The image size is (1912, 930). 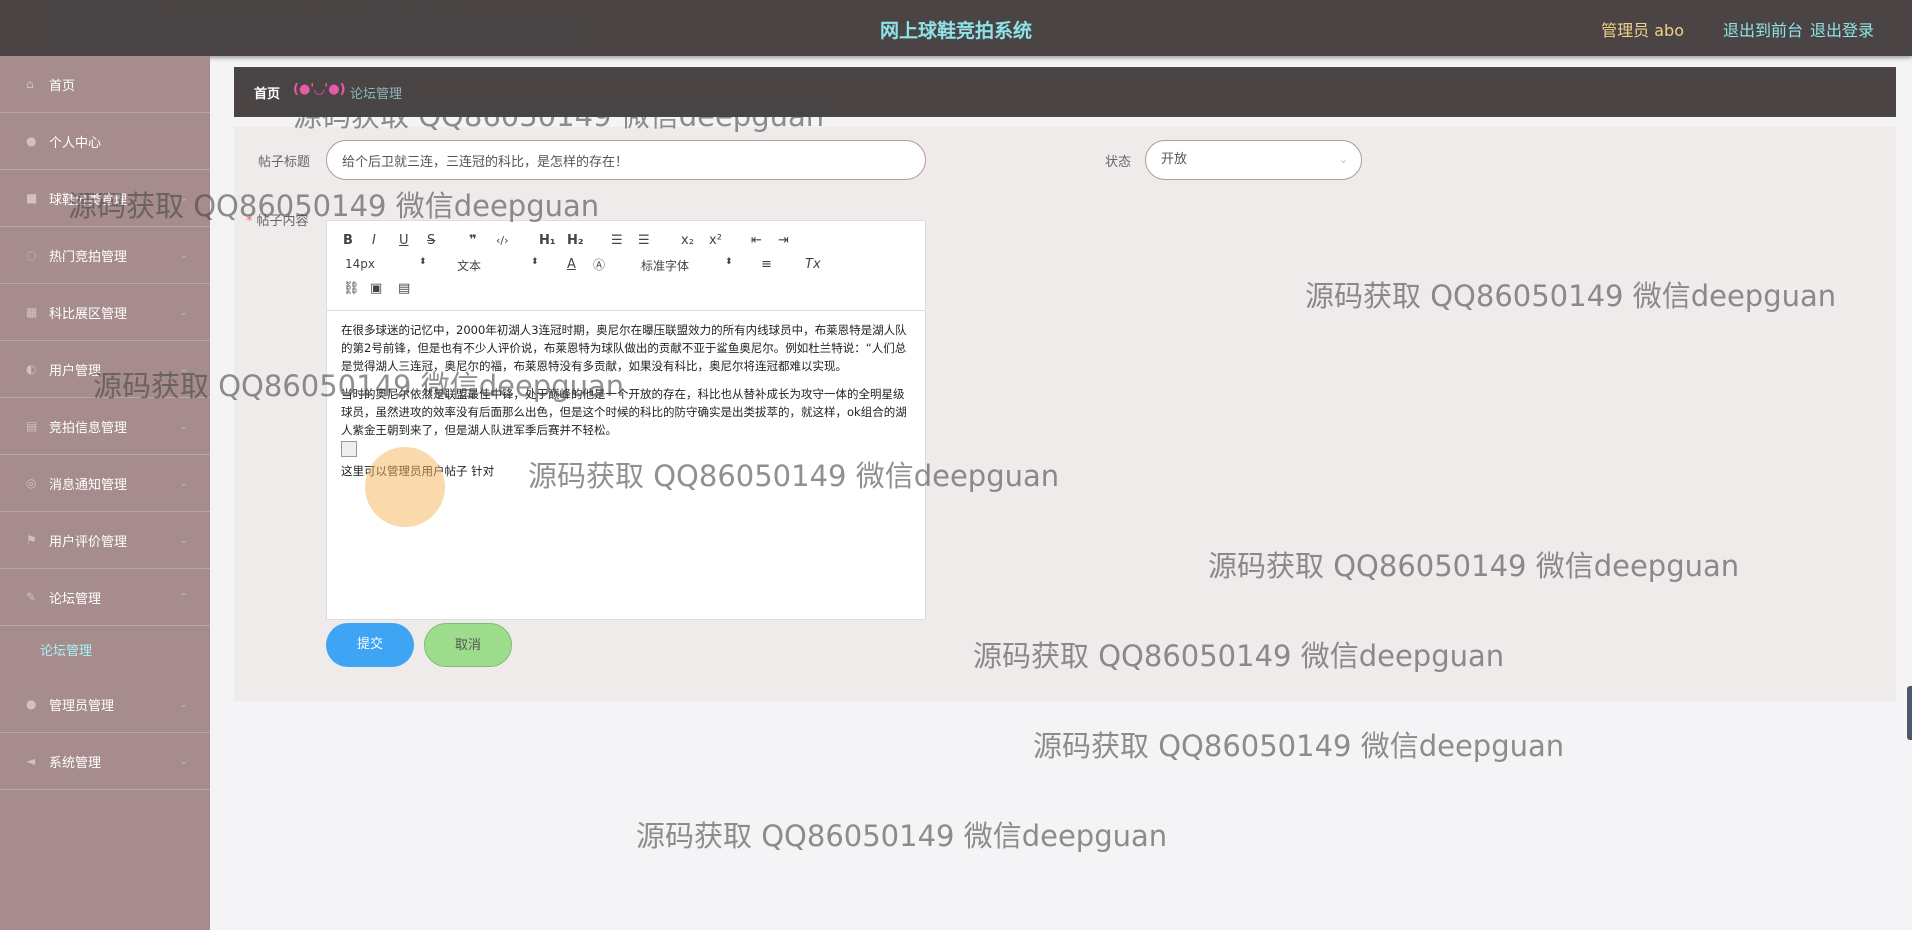 What do you see at coordinates (31, 703) in the screenshot?
I see `admin-icon: ●` at bounding box center [31, 703].